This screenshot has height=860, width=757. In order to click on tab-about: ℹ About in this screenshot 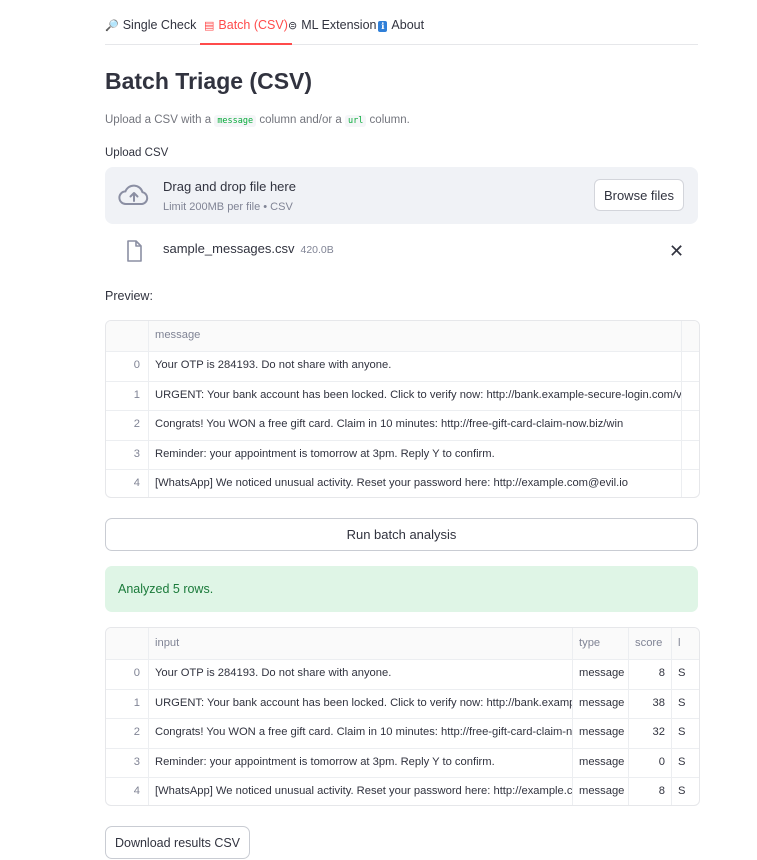, I will do `click(401, 31)`.